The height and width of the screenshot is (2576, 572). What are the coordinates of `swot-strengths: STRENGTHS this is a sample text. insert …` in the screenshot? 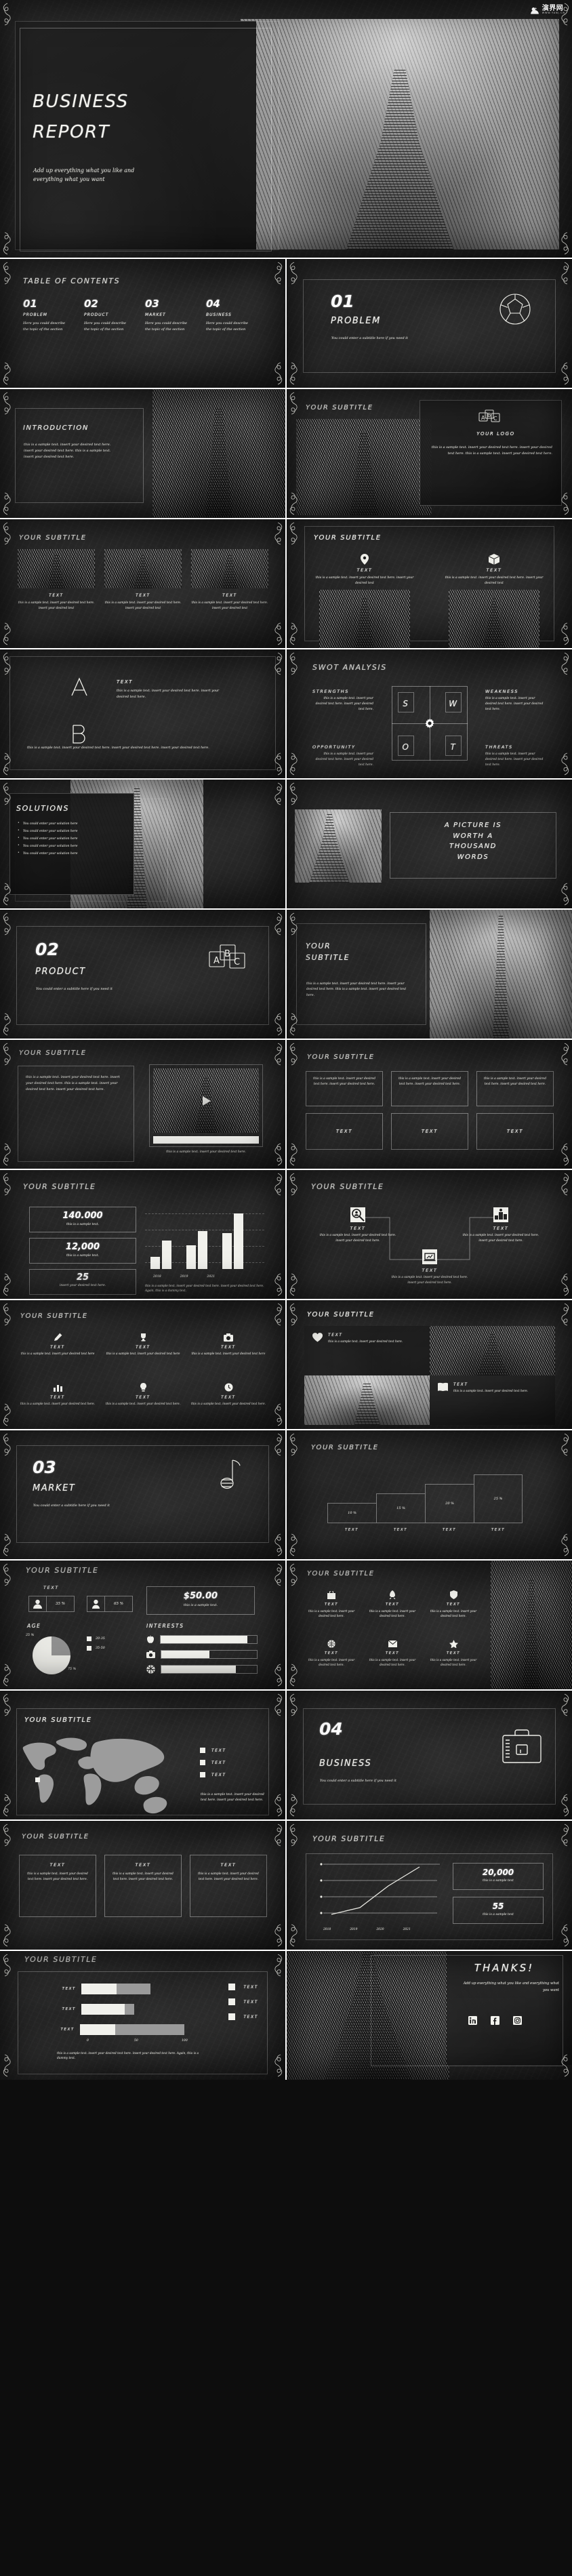 It's located at (343, 700).